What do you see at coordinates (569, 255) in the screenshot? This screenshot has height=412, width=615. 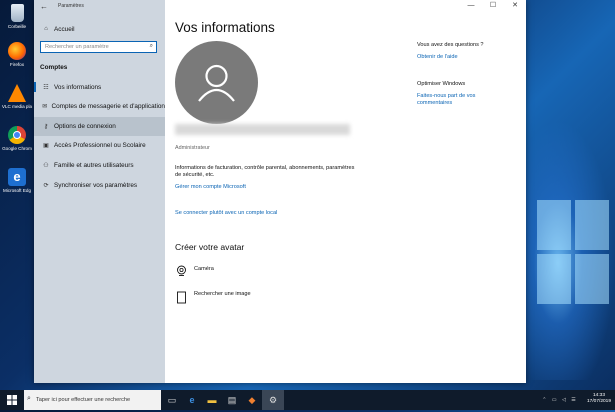 I see `windows-wallpaper-logo` at bounding box center [569, 255].